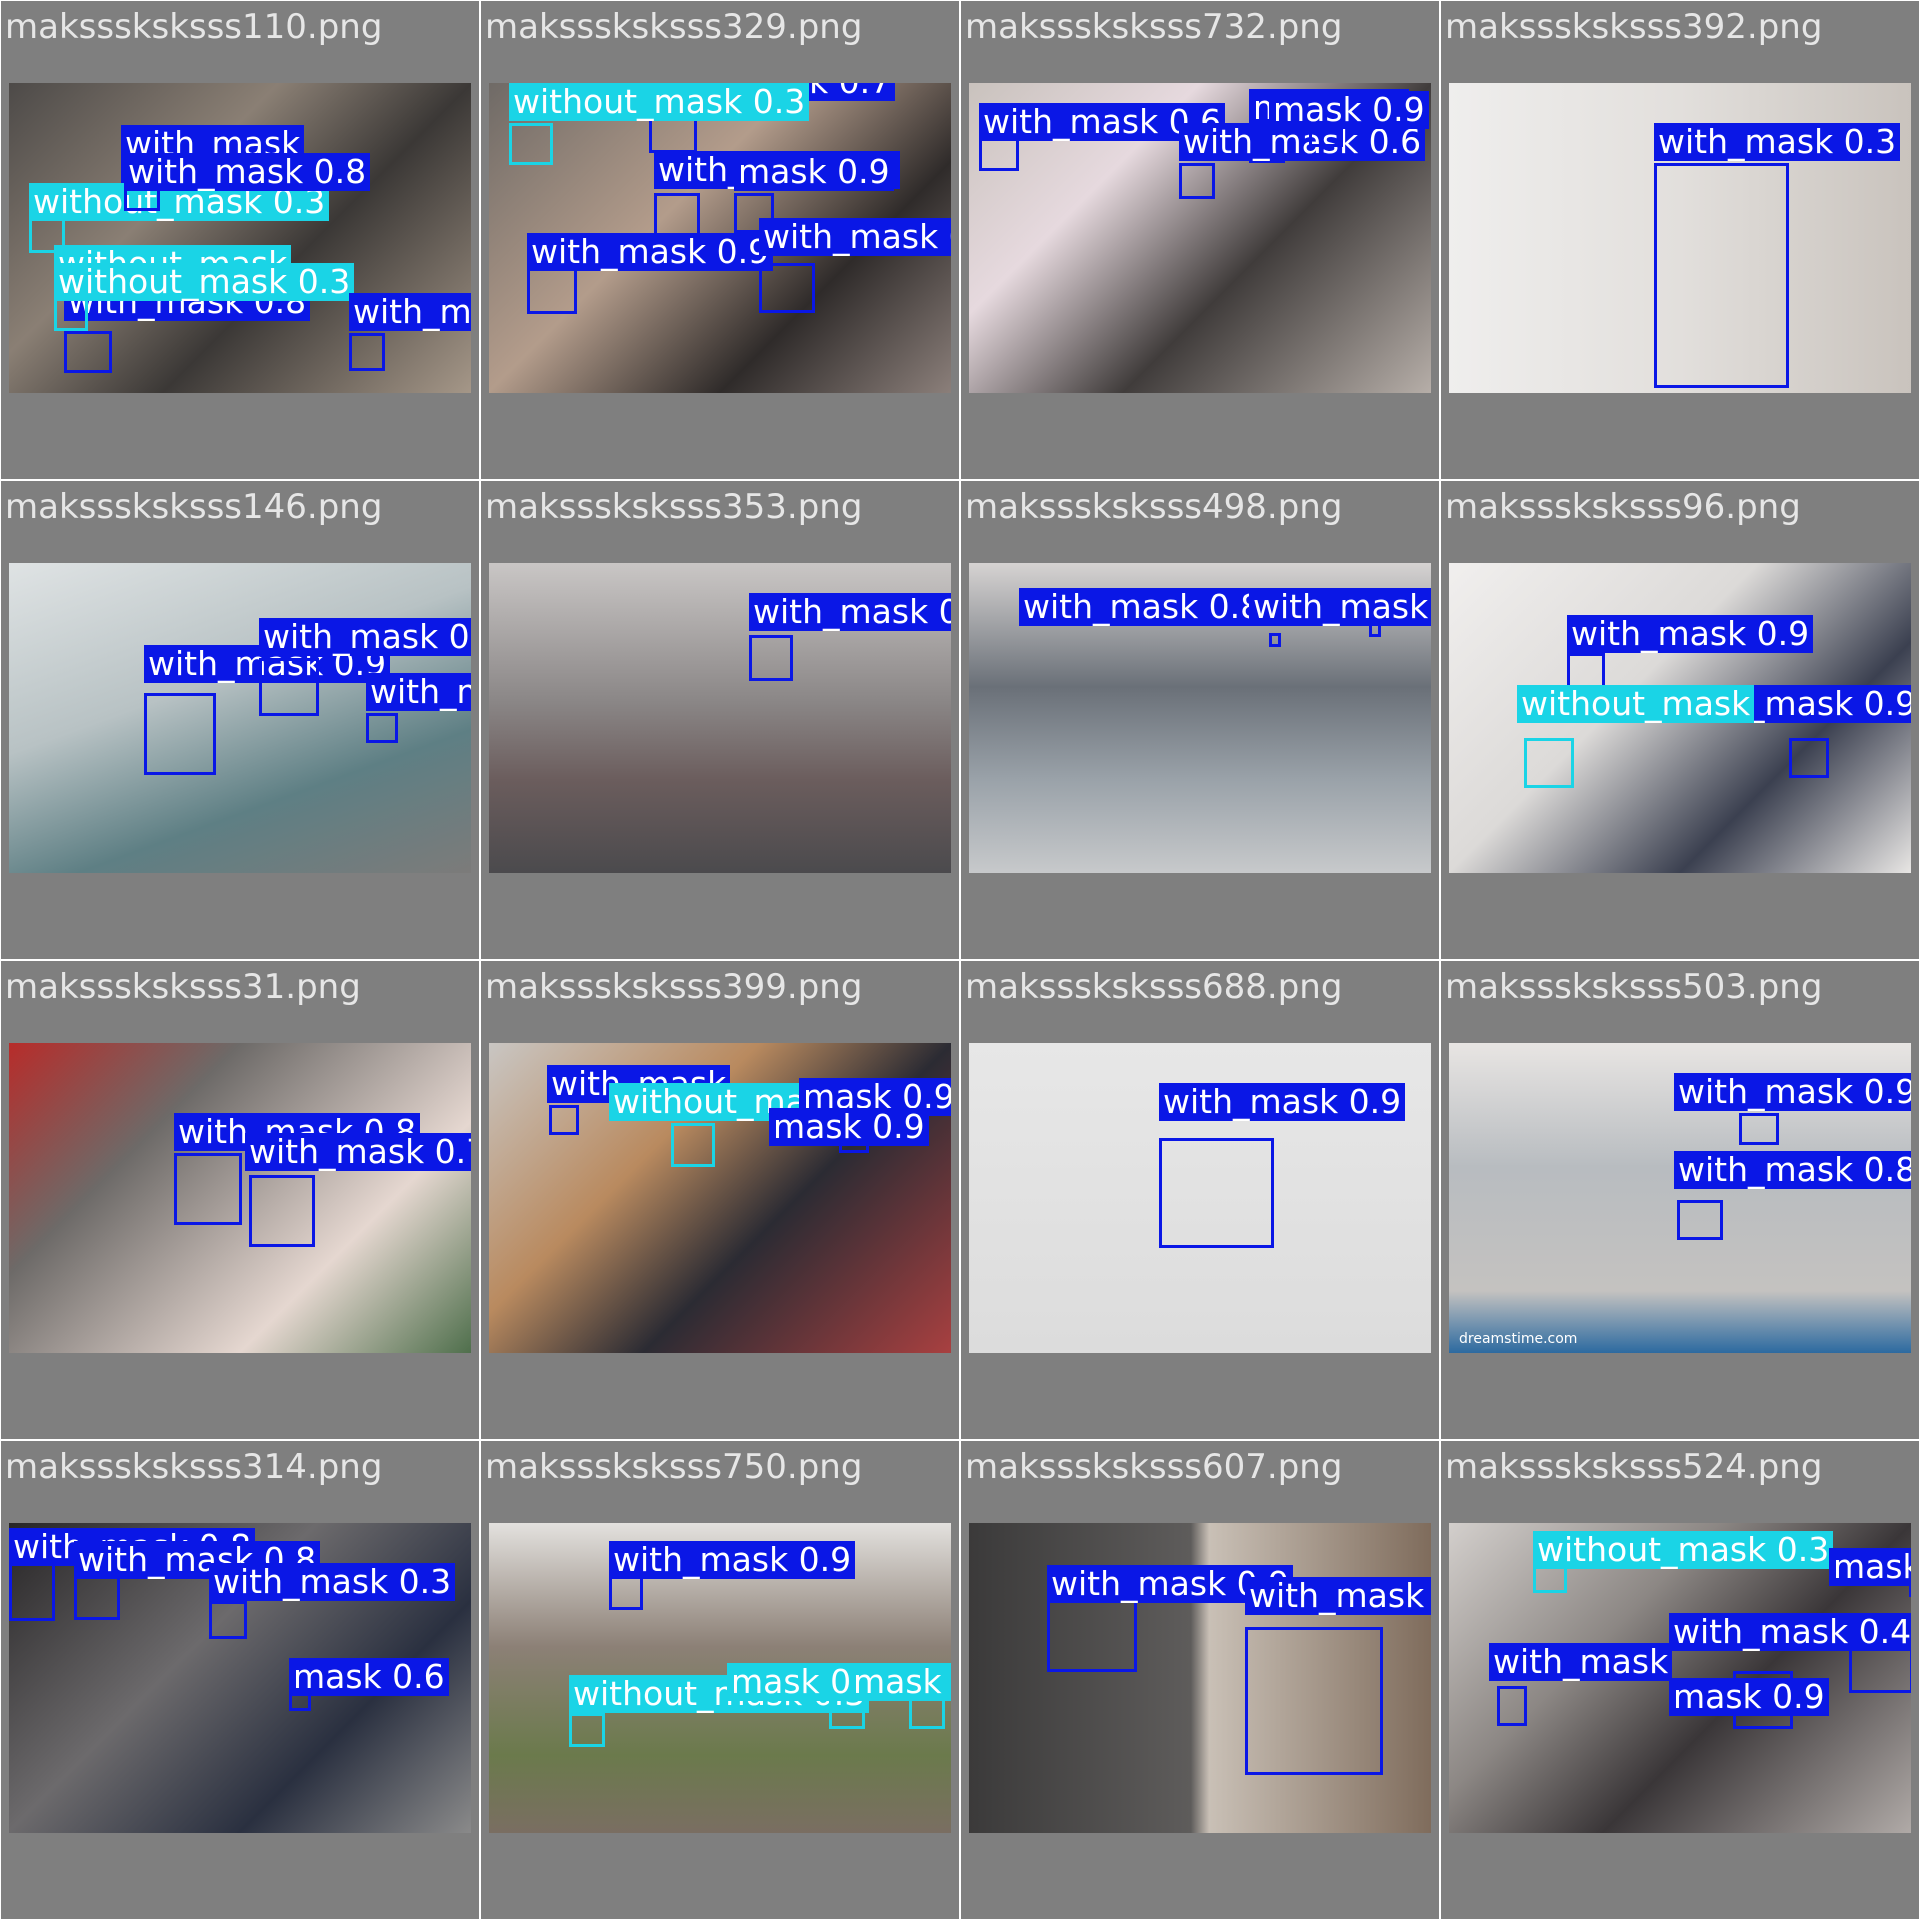  I want to click on image-filename: maksssksksss732.png, so click(1154, 27).